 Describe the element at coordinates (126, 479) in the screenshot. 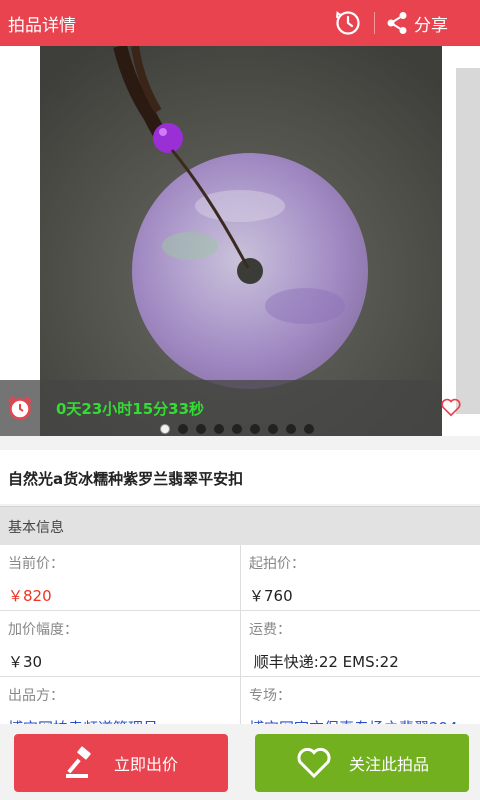

I see `item-title: 自然光a货冰糯种紫罗兰翡翠平安扣` at that location.